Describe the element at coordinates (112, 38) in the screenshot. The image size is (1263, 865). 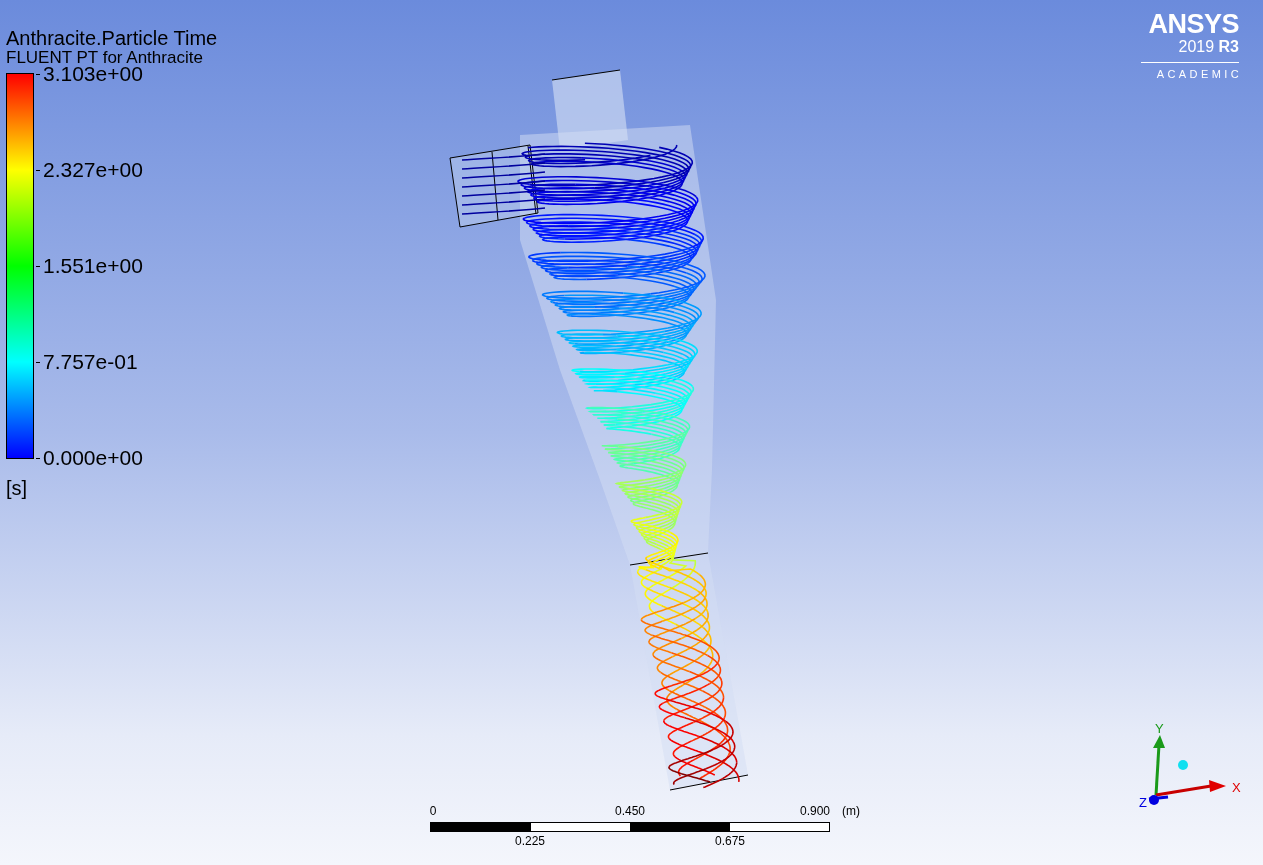
I see `legend-title: Anthracite.Particle Time` at that location.